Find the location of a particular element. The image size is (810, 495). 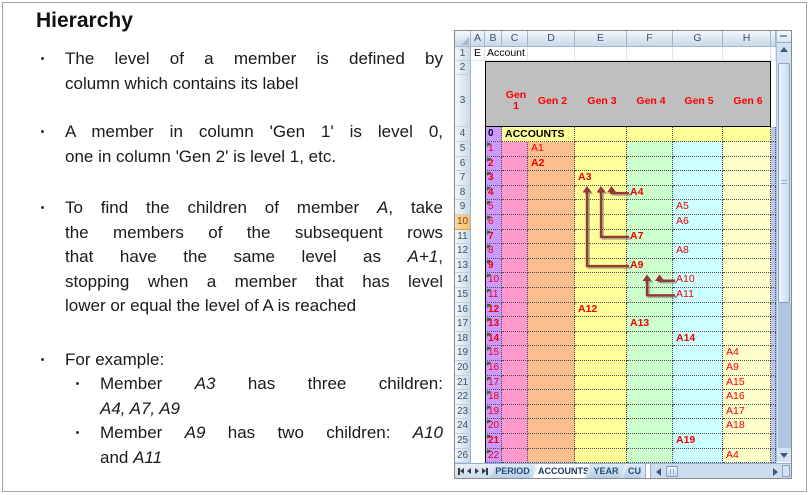

row-header-20: 20 is located at coordinates (463, 368).